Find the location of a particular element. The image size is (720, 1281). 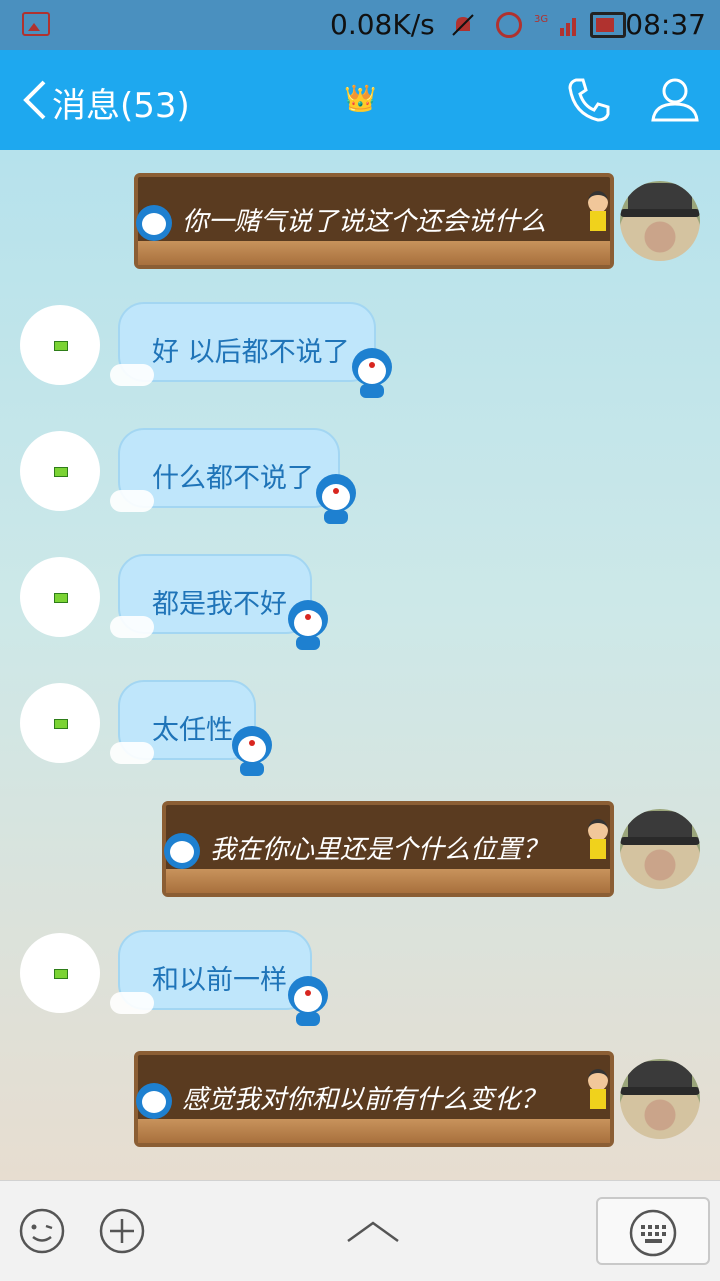

person-icon is located at coordinates (675, 99).